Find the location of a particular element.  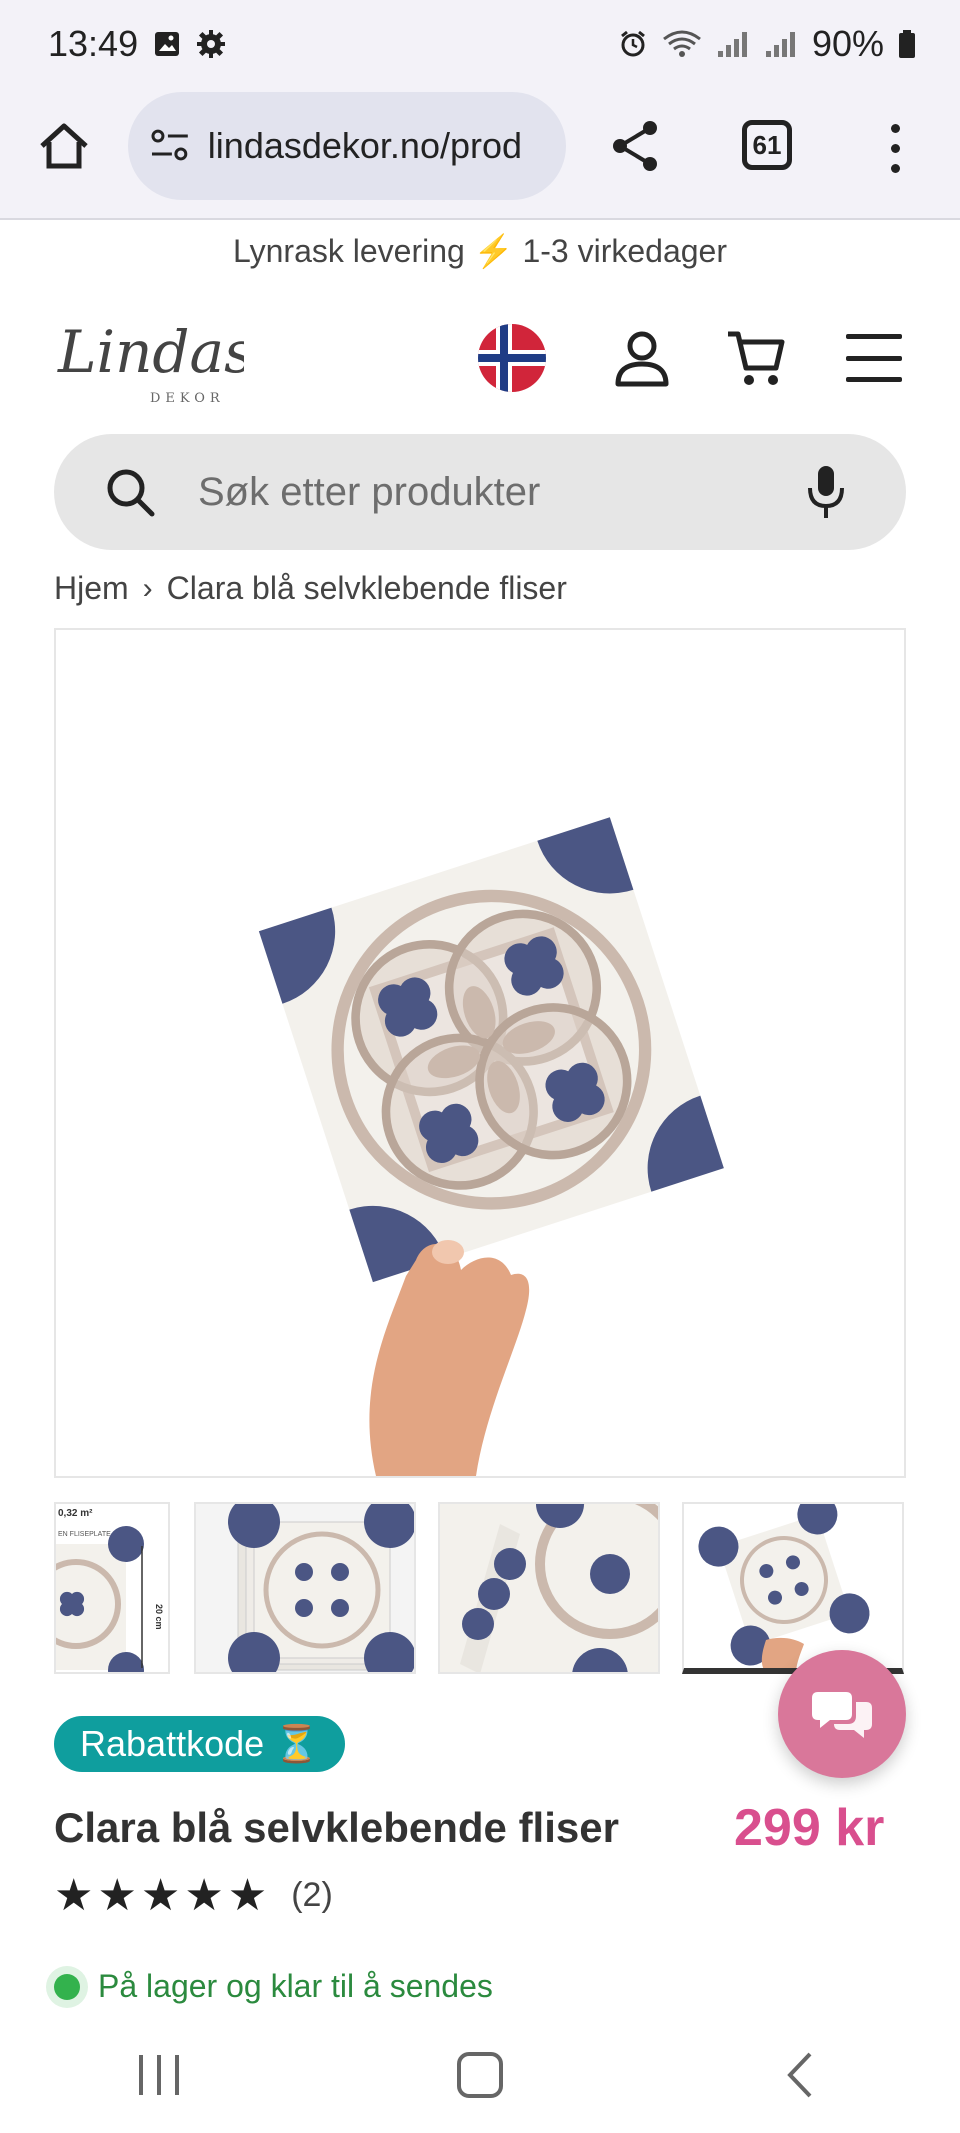

home-icon is located at coordinates (64, 146).